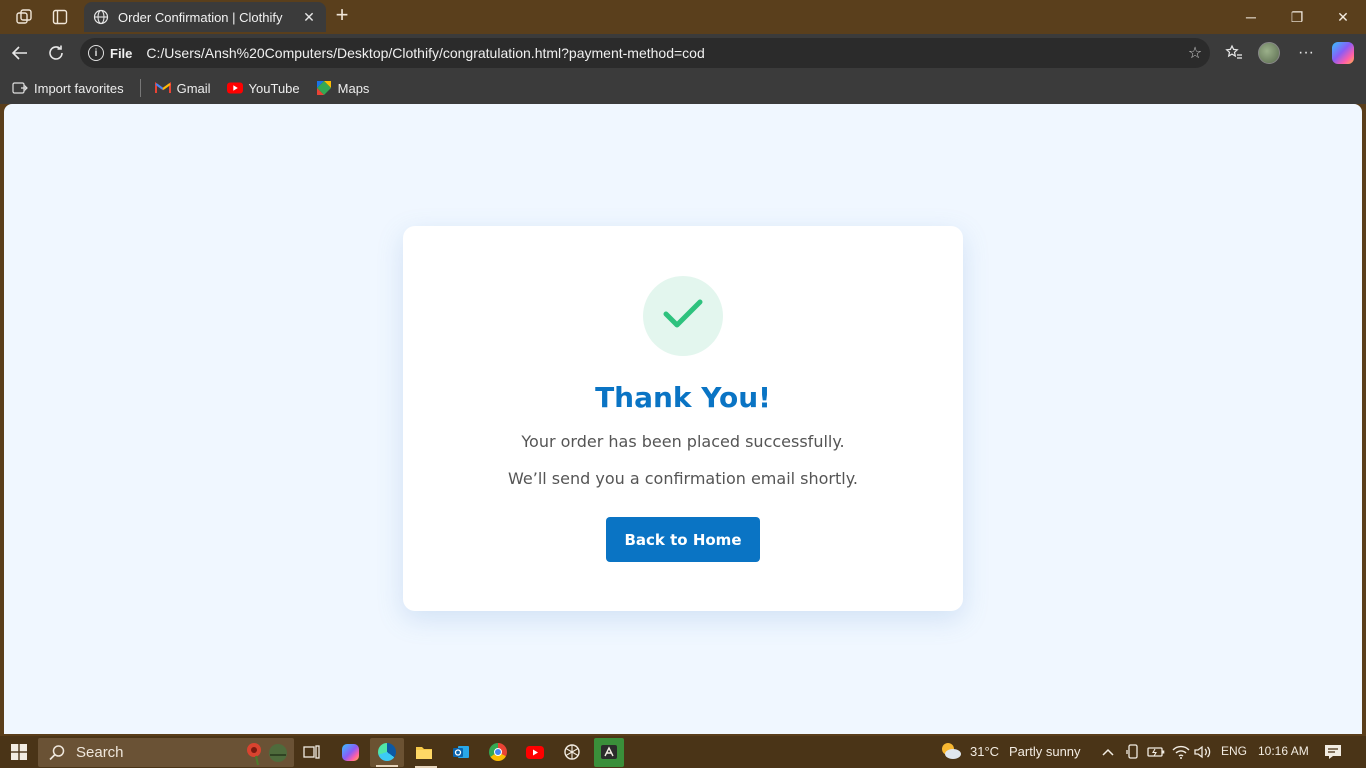 This screenshot has height=768, width=1366. Describe the element at coordinates (1283, 751) in the screenshot. I see `clock-time: 10:16 AM` at that location.